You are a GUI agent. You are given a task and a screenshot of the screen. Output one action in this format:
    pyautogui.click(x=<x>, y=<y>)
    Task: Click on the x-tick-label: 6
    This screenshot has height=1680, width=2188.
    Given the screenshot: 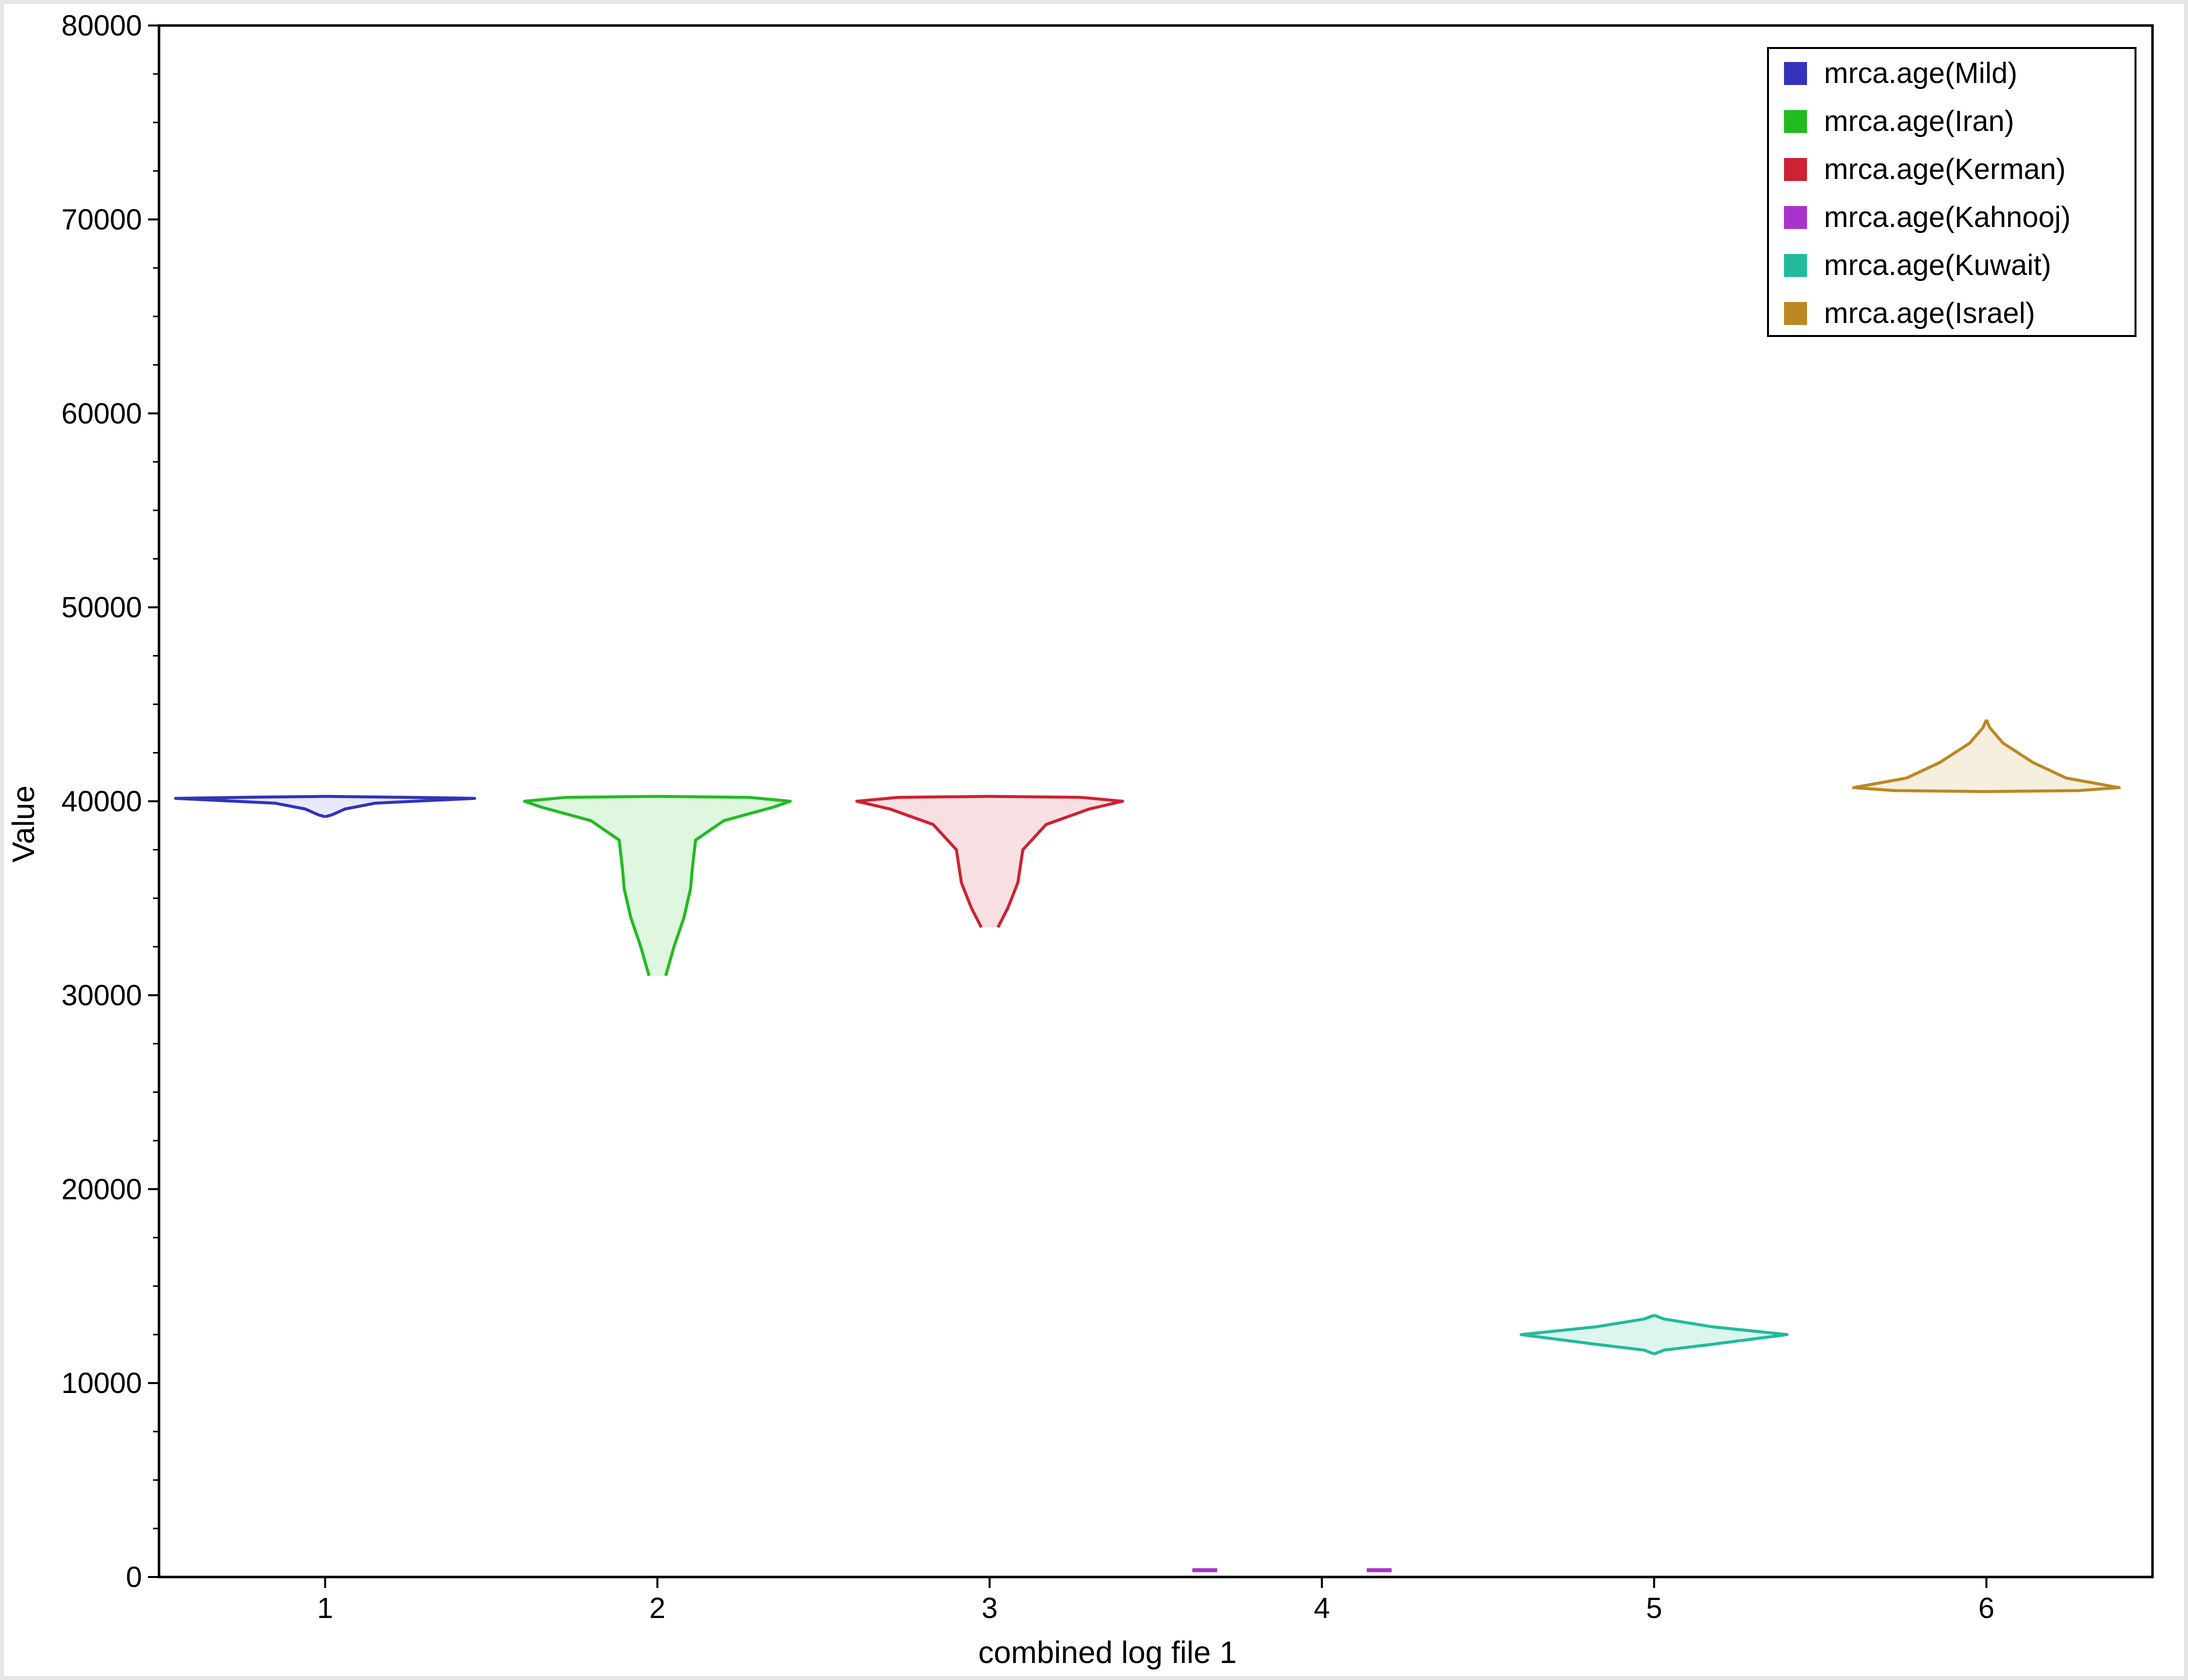 What is the action you would take?
    pyautogui.click(x=1986, y=1608)
    